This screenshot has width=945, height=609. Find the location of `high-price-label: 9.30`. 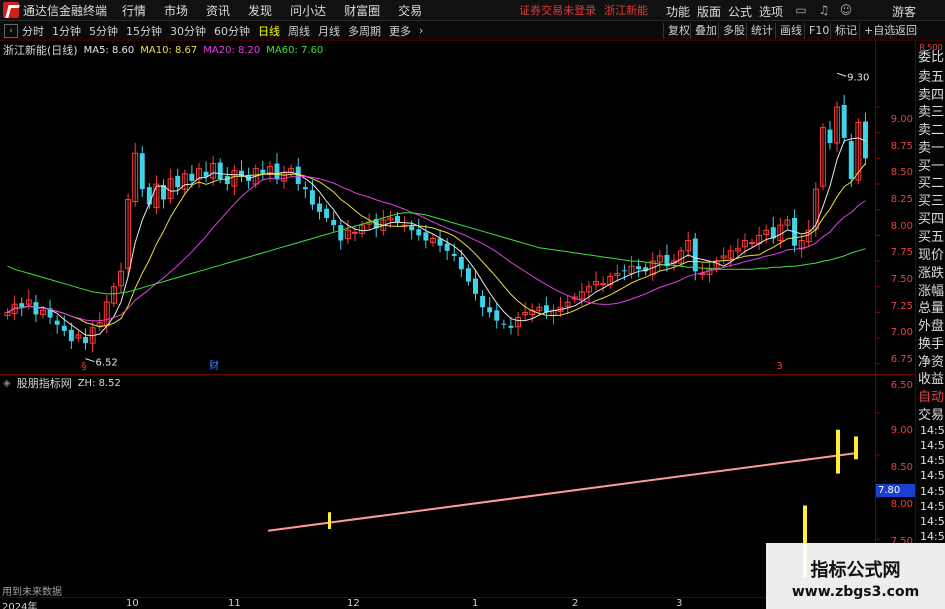

high-price-label: 9.30 is located at coordinates (858, 77).